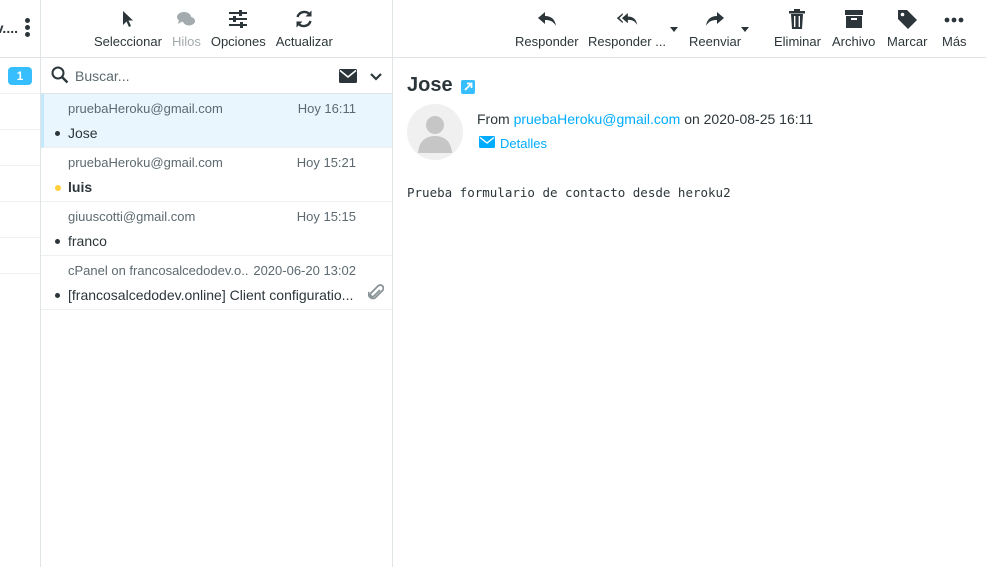 The width and height of the screenshot is (986, 567). Describe the element at coordinates (87, 241) in the screenshot. I see `message-subject: franco` at that location.